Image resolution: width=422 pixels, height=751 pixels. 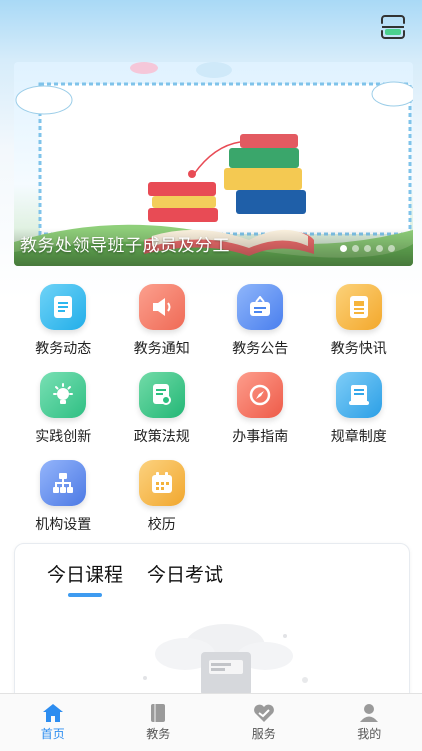 What do you see at coordinates (260, 307) in the screenshot?
I see `notice-icon` at bounding box center [260, 307].